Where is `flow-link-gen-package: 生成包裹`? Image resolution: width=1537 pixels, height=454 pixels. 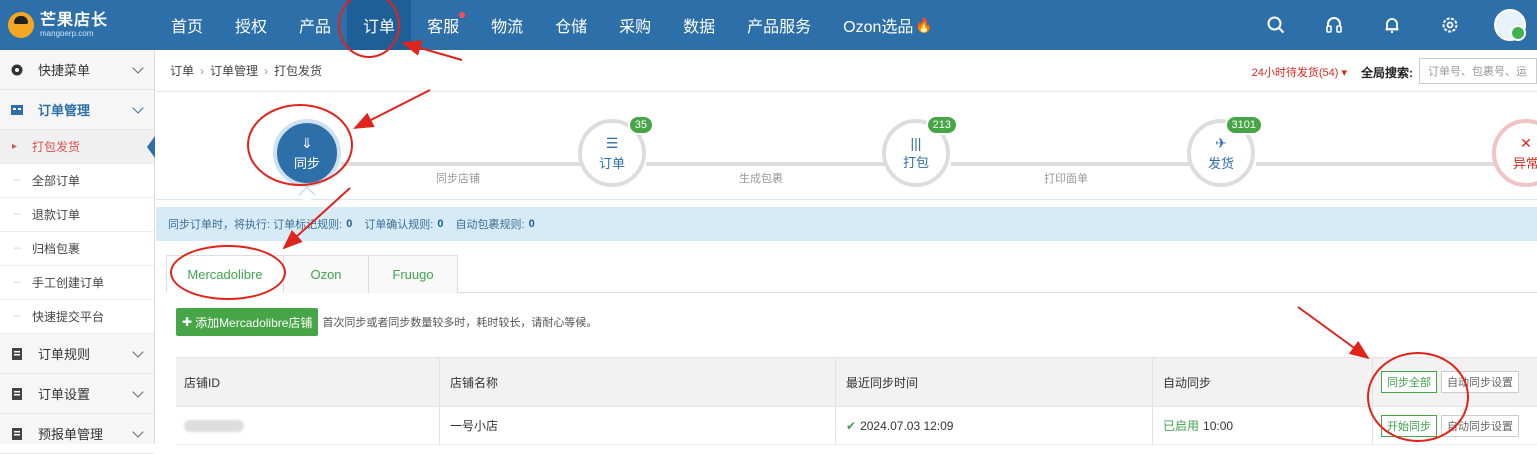 flow-link-gen-package: 生成包裹 is located at coordinates (761, 178).